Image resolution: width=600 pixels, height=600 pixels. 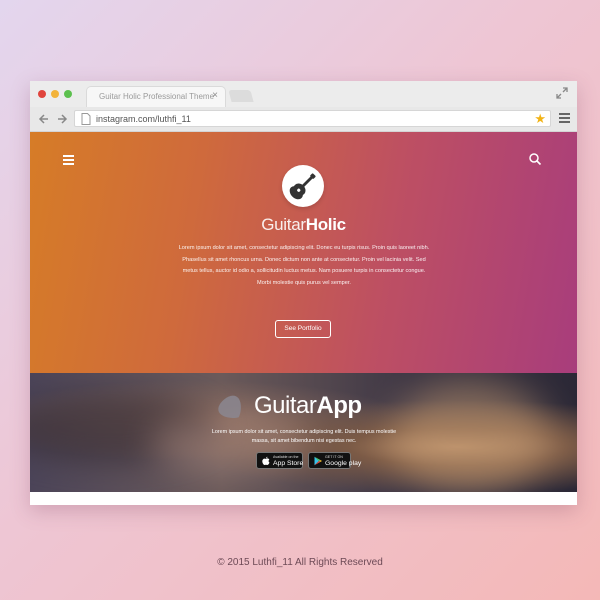 What do you see at coordinates (62, 119) in the screenshot?
I see `forward-arrow-icon` at bounding box center [62, 119].